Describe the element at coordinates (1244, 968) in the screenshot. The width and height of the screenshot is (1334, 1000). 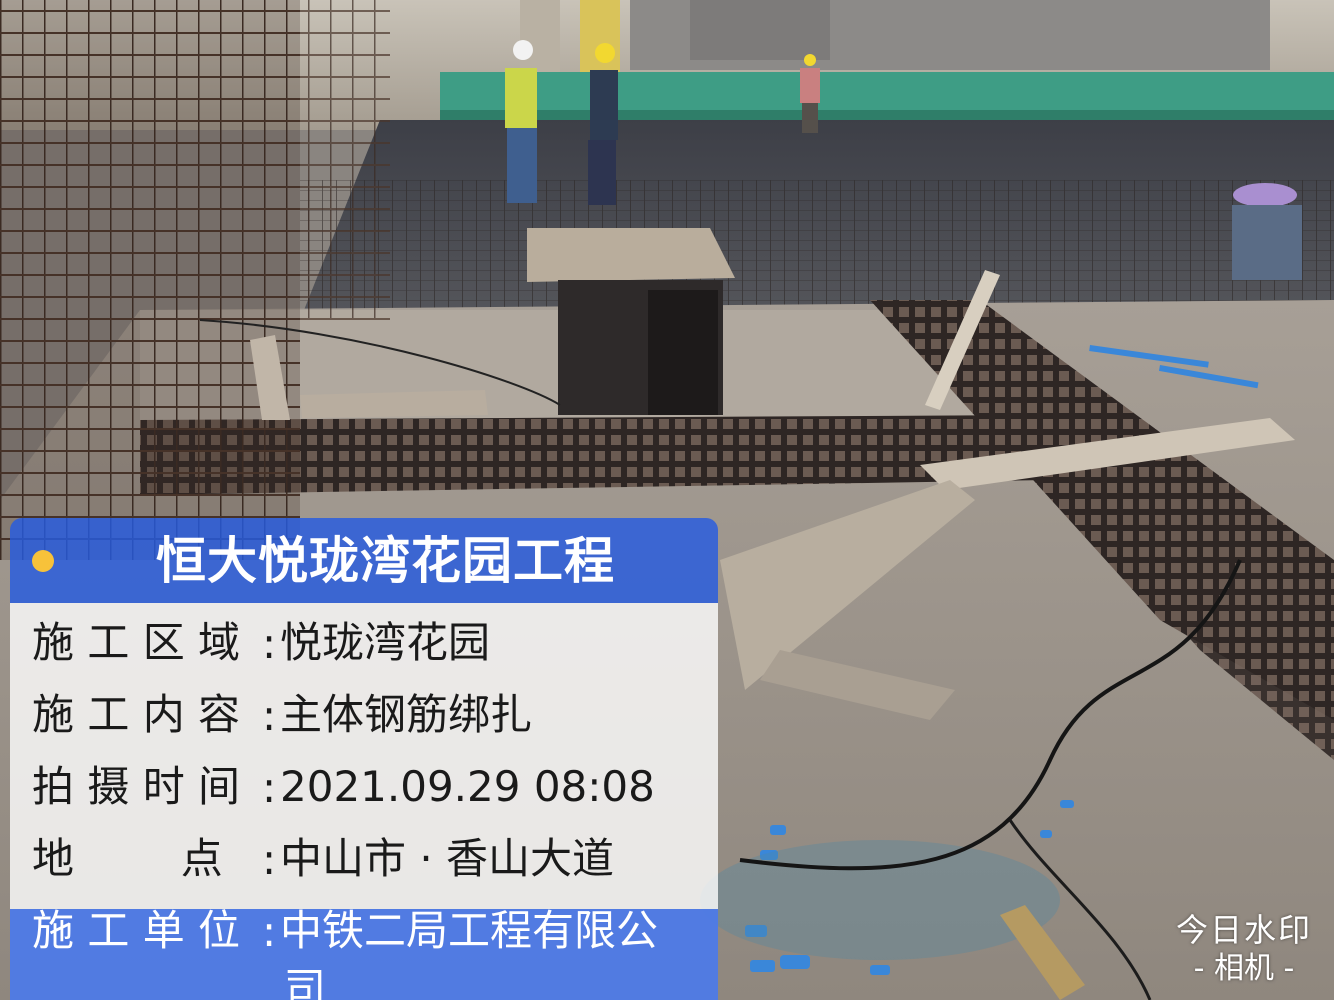
I see `logo-line-2: - 相机 -` at that location.